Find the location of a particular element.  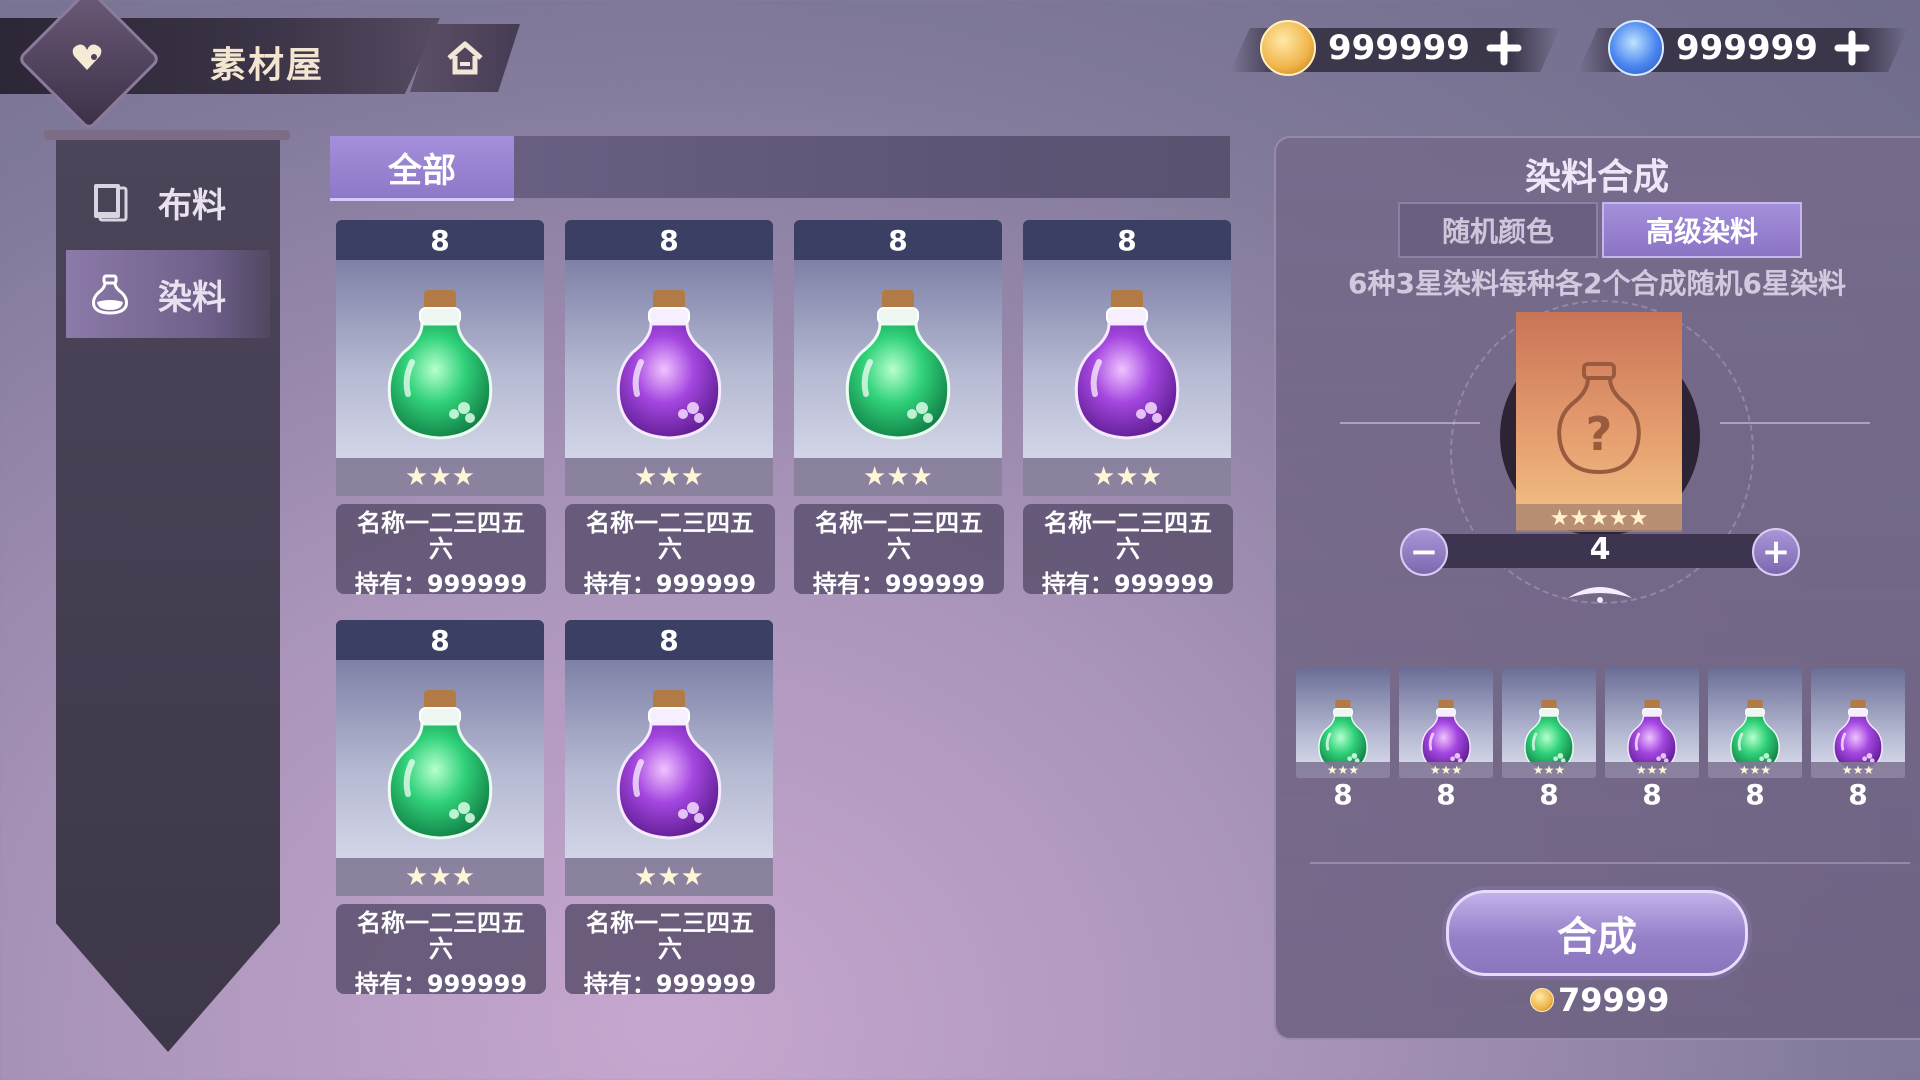

gold-value: 999999 is located at coordinates (1399, 48).